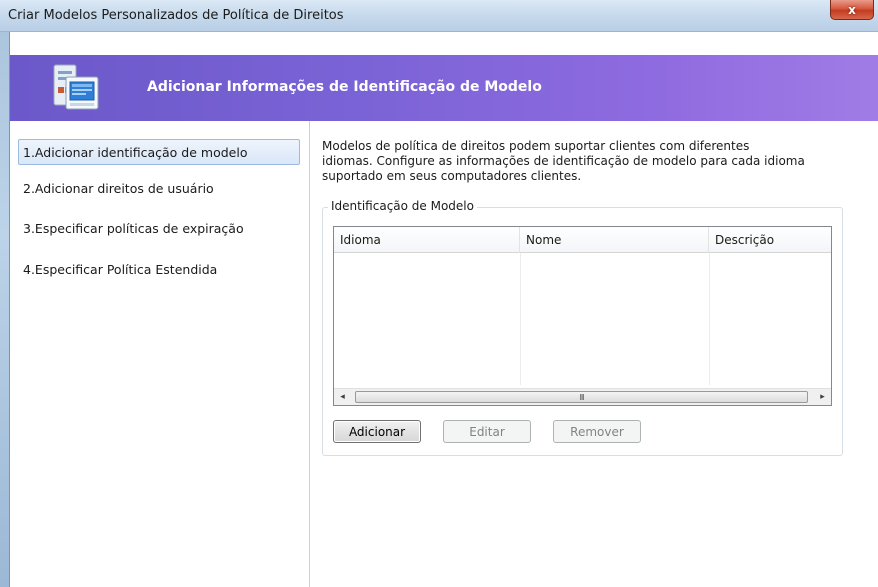 The width and height of the screenshot is (878, 587). What do you see at coordinates (452, 176) in the screenshot?
I see `description-line: suportado em seus computadores clientes.` at bounding box center [452, 176].